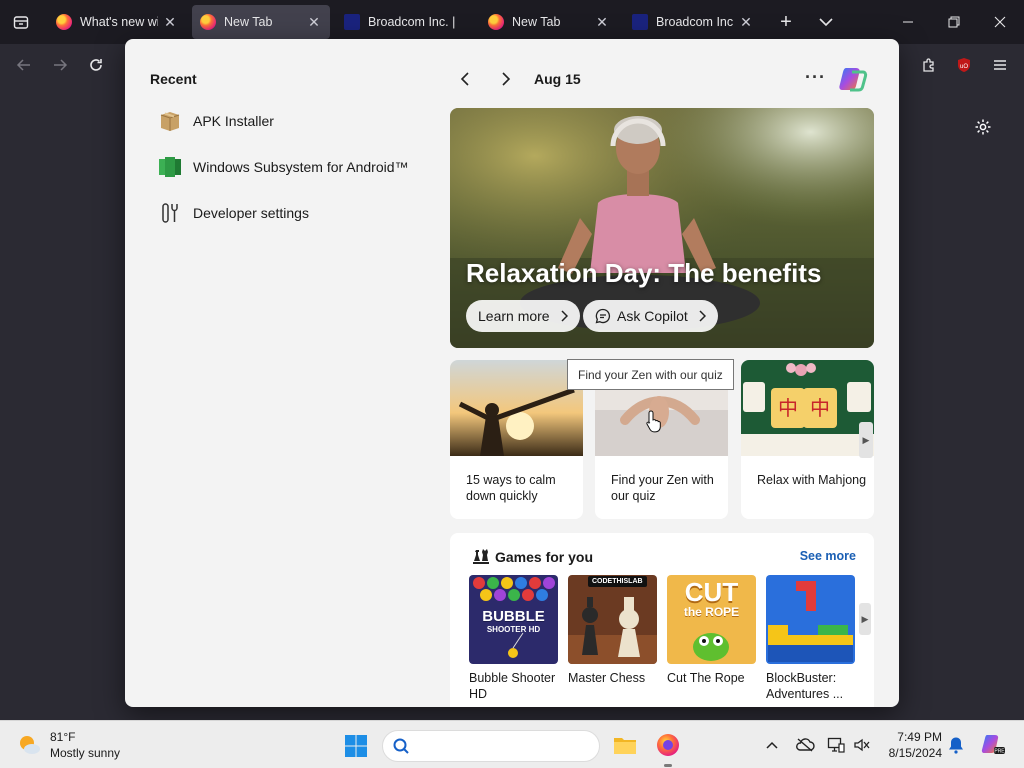 The width and height of the screenshot is (1024, 768). What do you see at coordinates (644, 273) in the screenshot?
I see `hero-title: Relaxation Day: The benefits` at bounding box center [644, 273].